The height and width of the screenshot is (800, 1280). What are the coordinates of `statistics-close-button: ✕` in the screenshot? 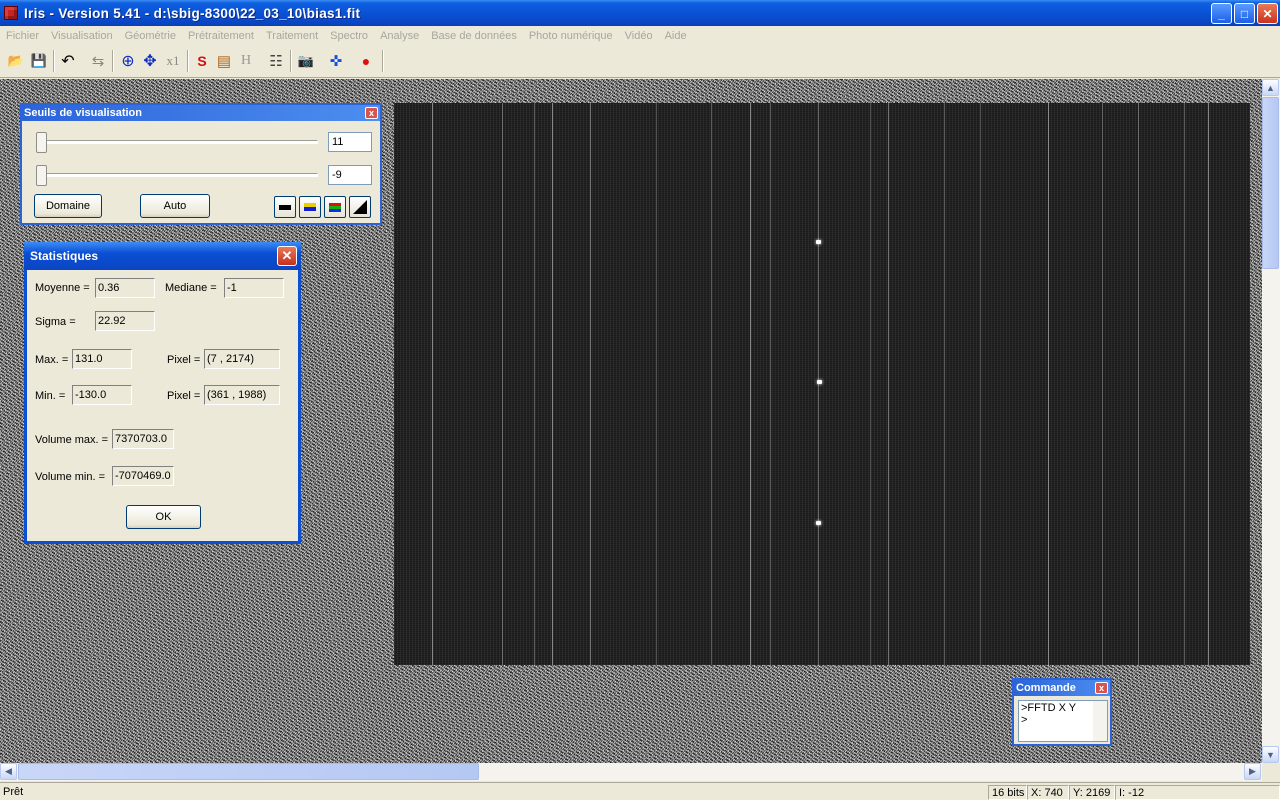 It's located at (287, 256).